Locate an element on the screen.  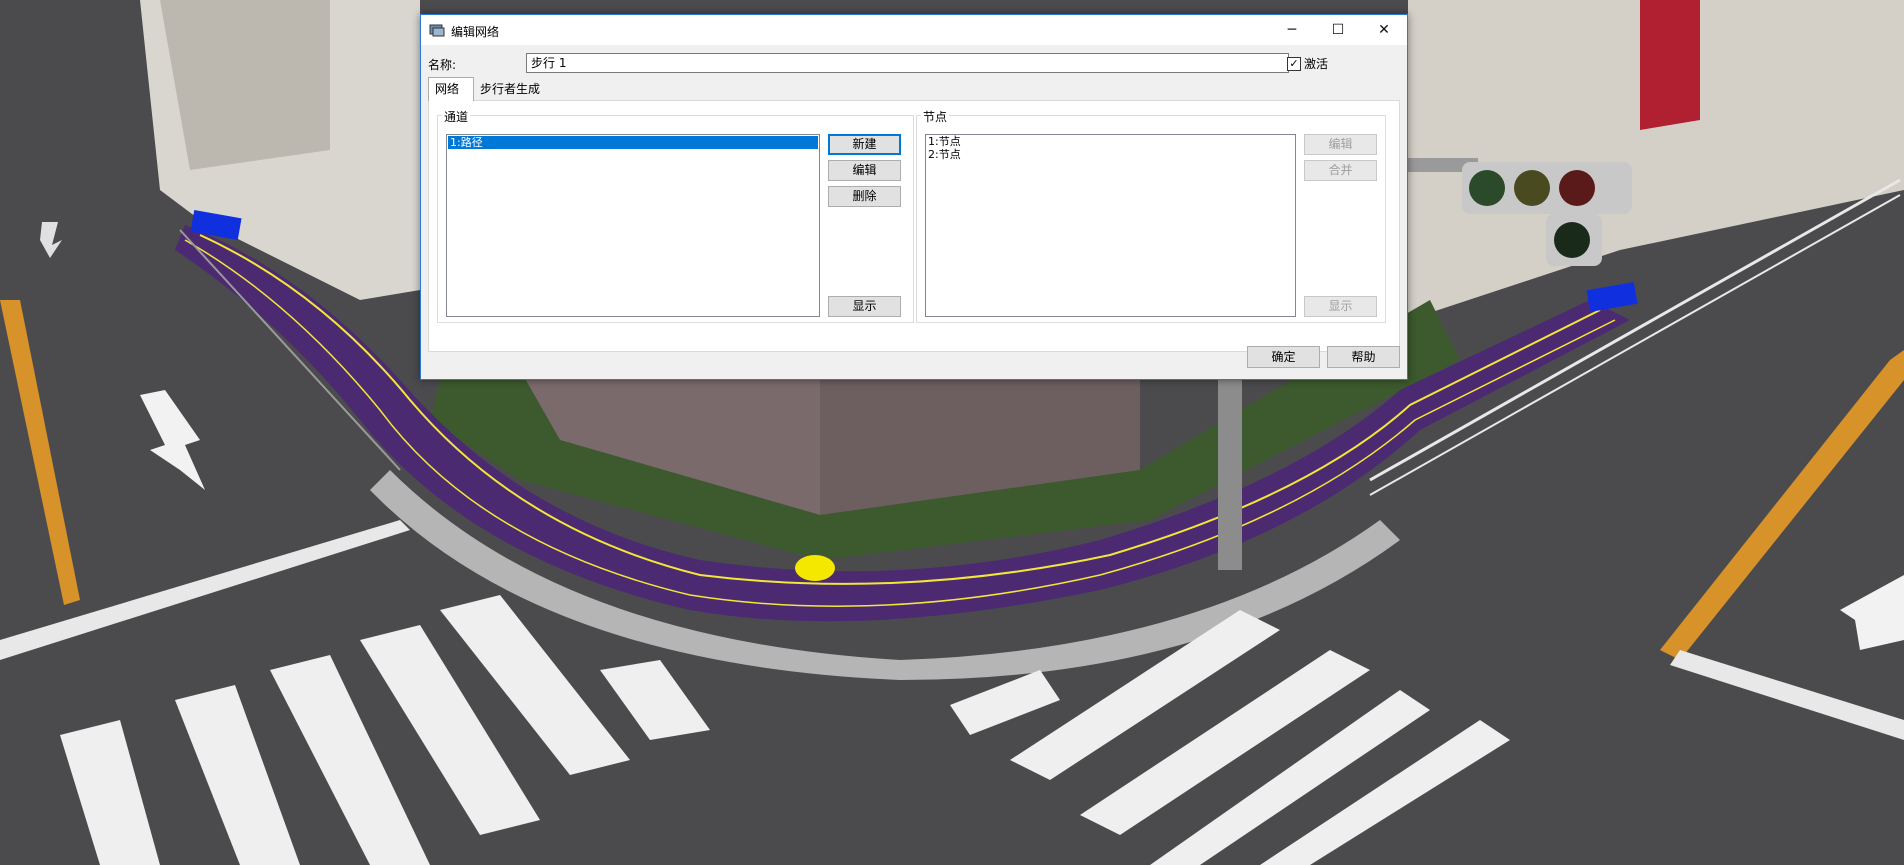
title-bar: 编辑网络 ─ ☐ ✕ is located at coordinates (914, 30).